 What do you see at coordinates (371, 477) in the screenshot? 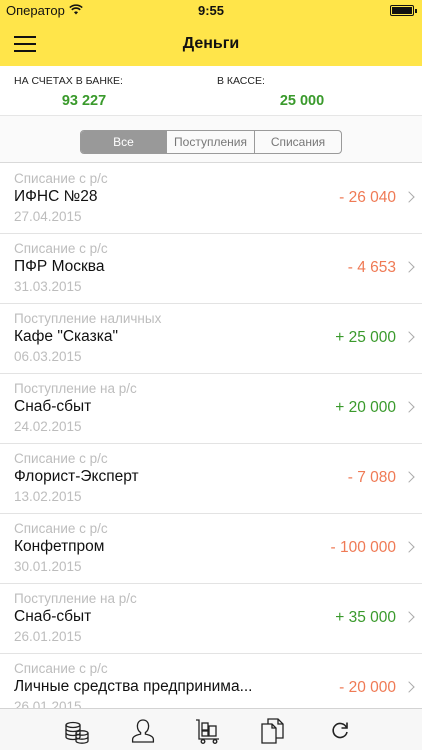
I see `transaction-amount: - 7 080` at bounding box center [371, 477].